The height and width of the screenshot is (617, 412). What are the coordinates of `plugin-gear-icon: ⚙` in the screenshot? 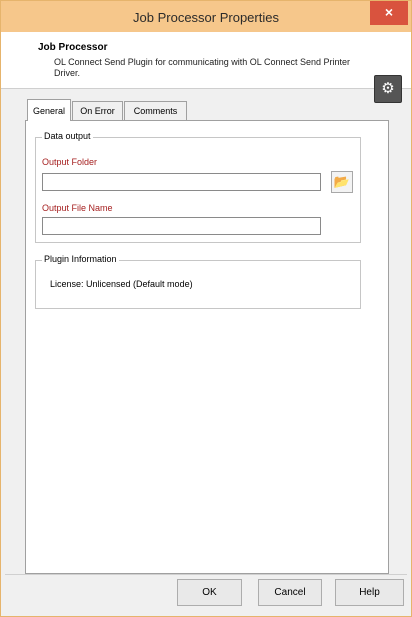 It's located at (388, 89).